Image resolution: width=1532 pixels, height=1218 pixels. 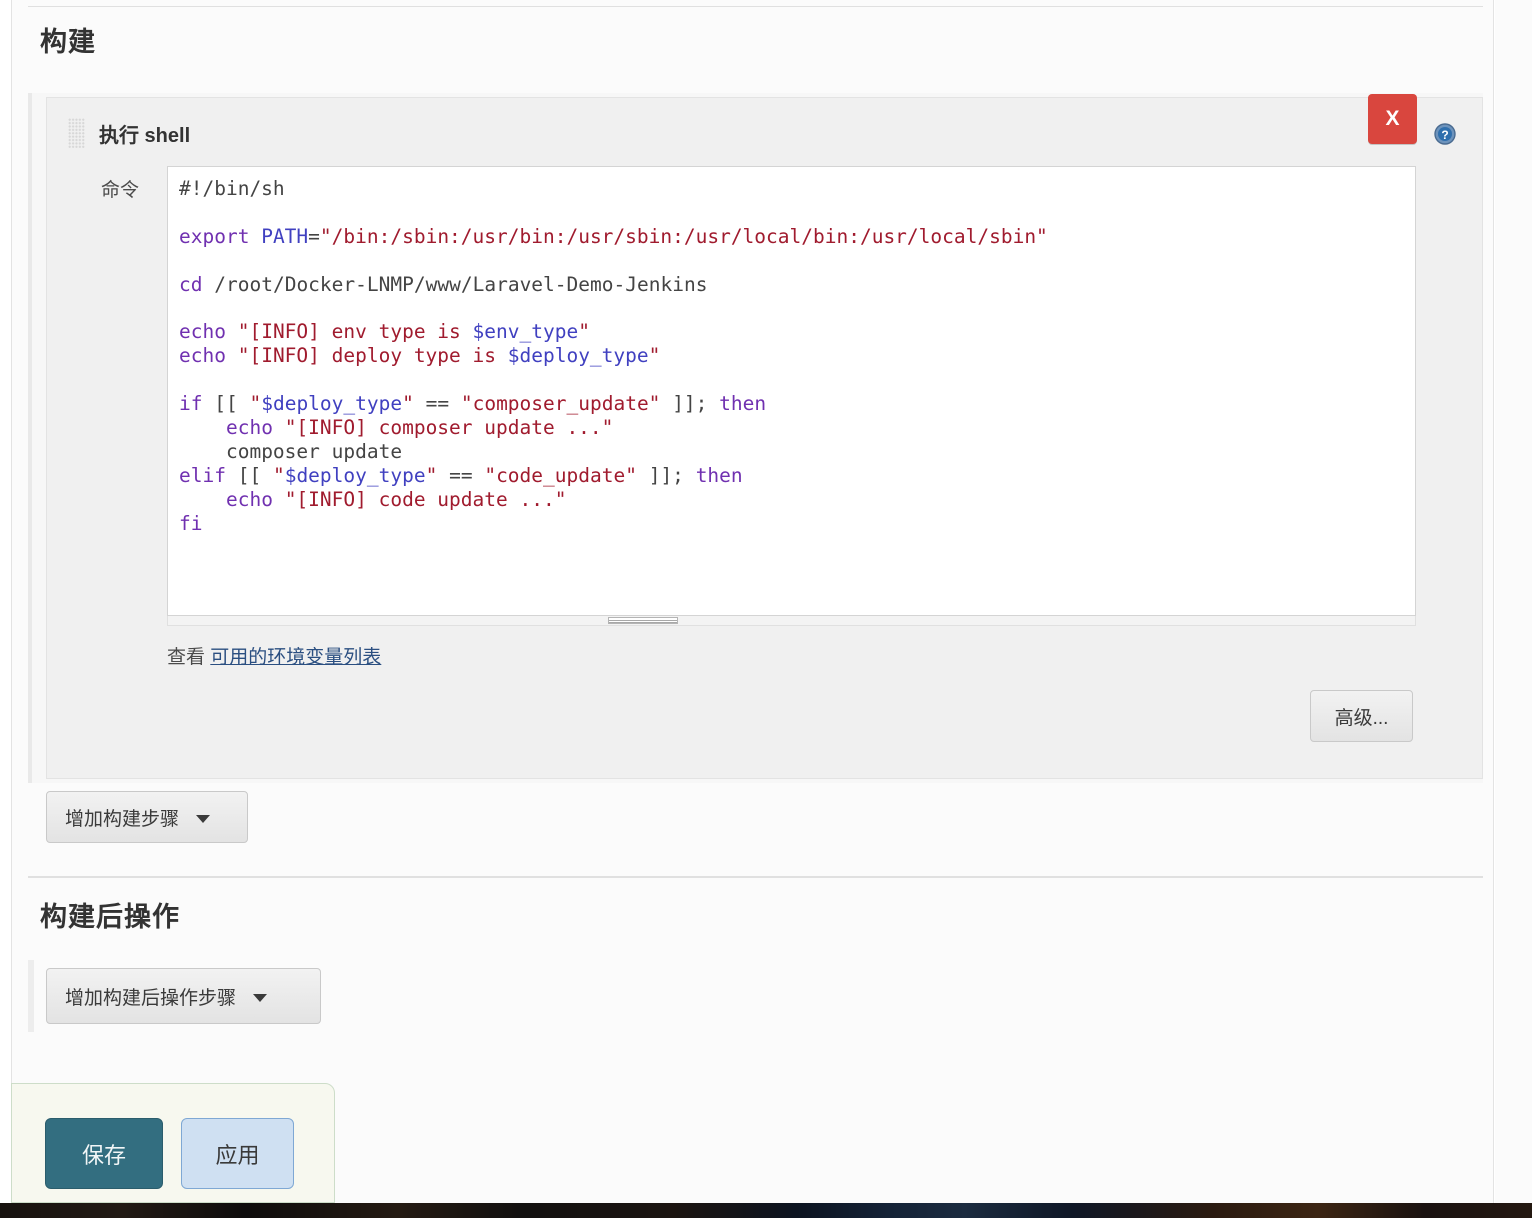 I want to click on post-build-accent-bar, so click(x=31, y=996).